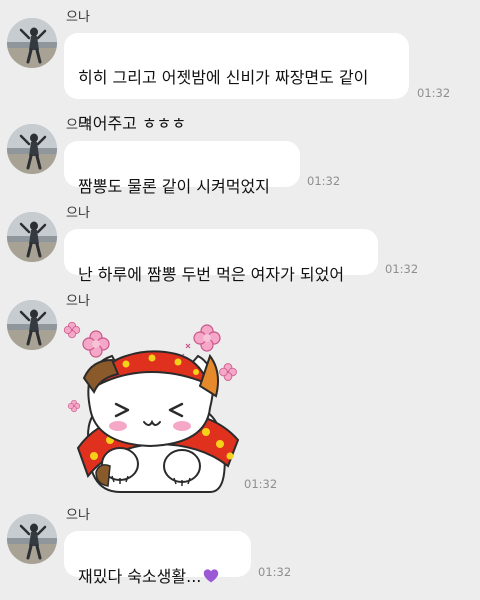 Image resolution: width=480 pixels, height=600 pixels. I want to click on message-text: 짬뽕도 물론 같이 시켜먹었지, so click(174, 186).